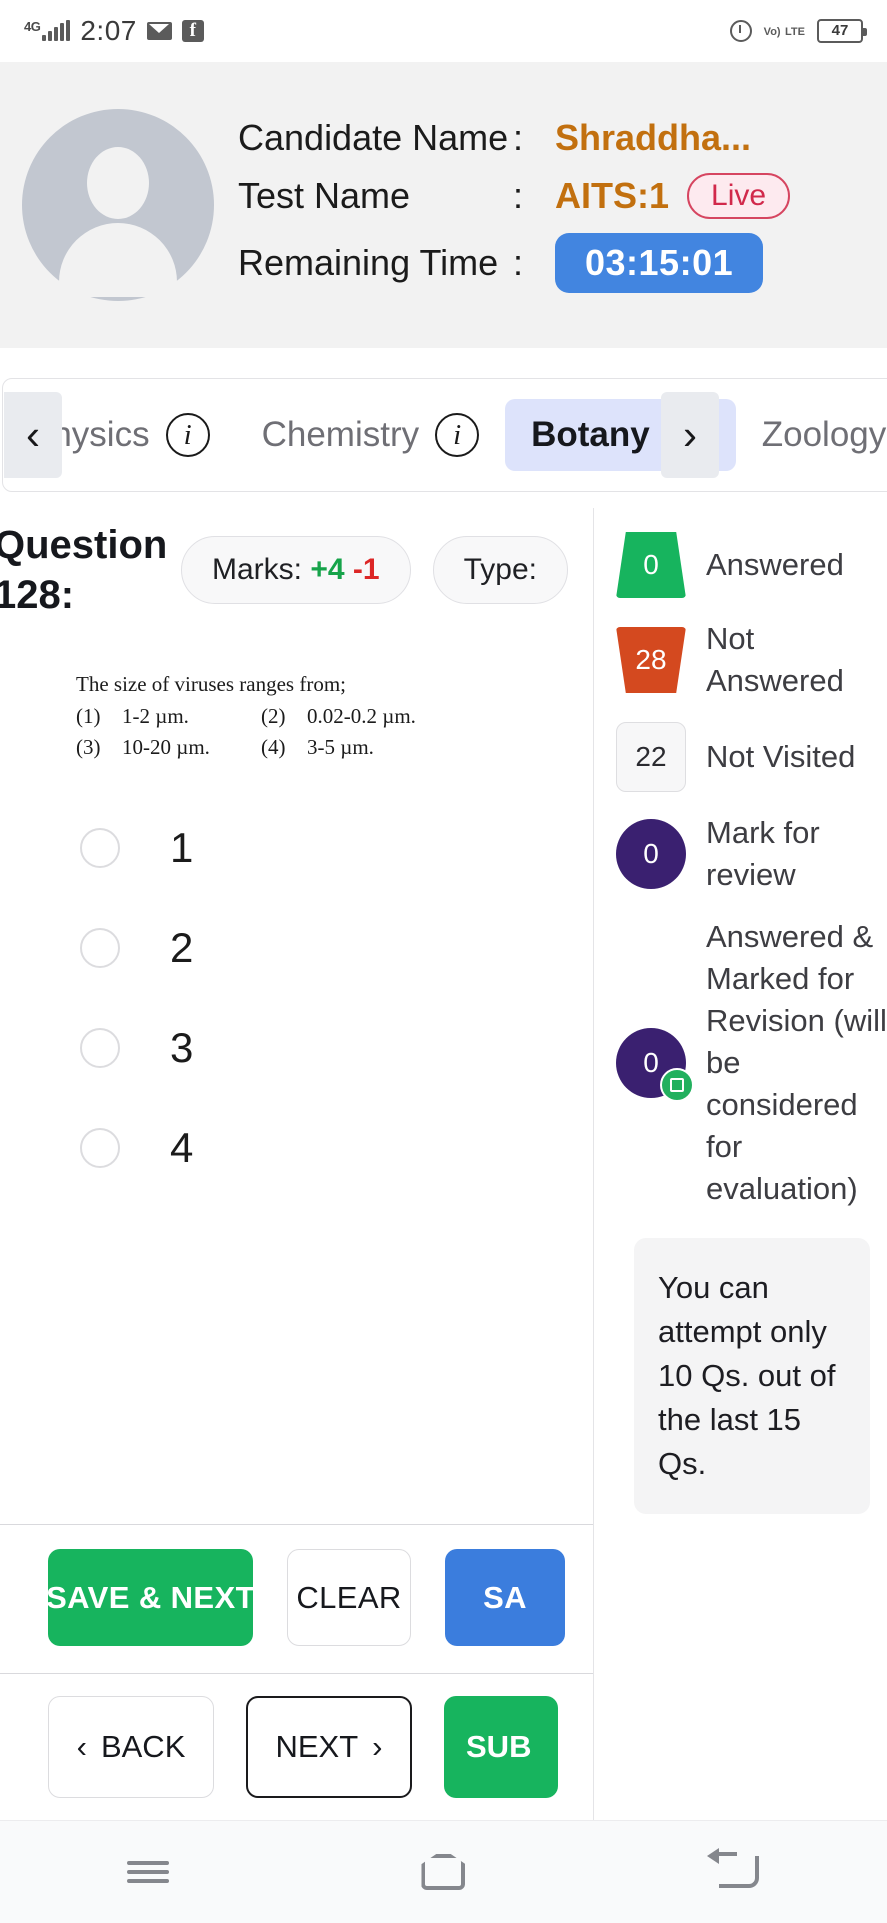 The image size is (887, 1923). I want to click on answer-choice-3: 3, so click(336, 1048).